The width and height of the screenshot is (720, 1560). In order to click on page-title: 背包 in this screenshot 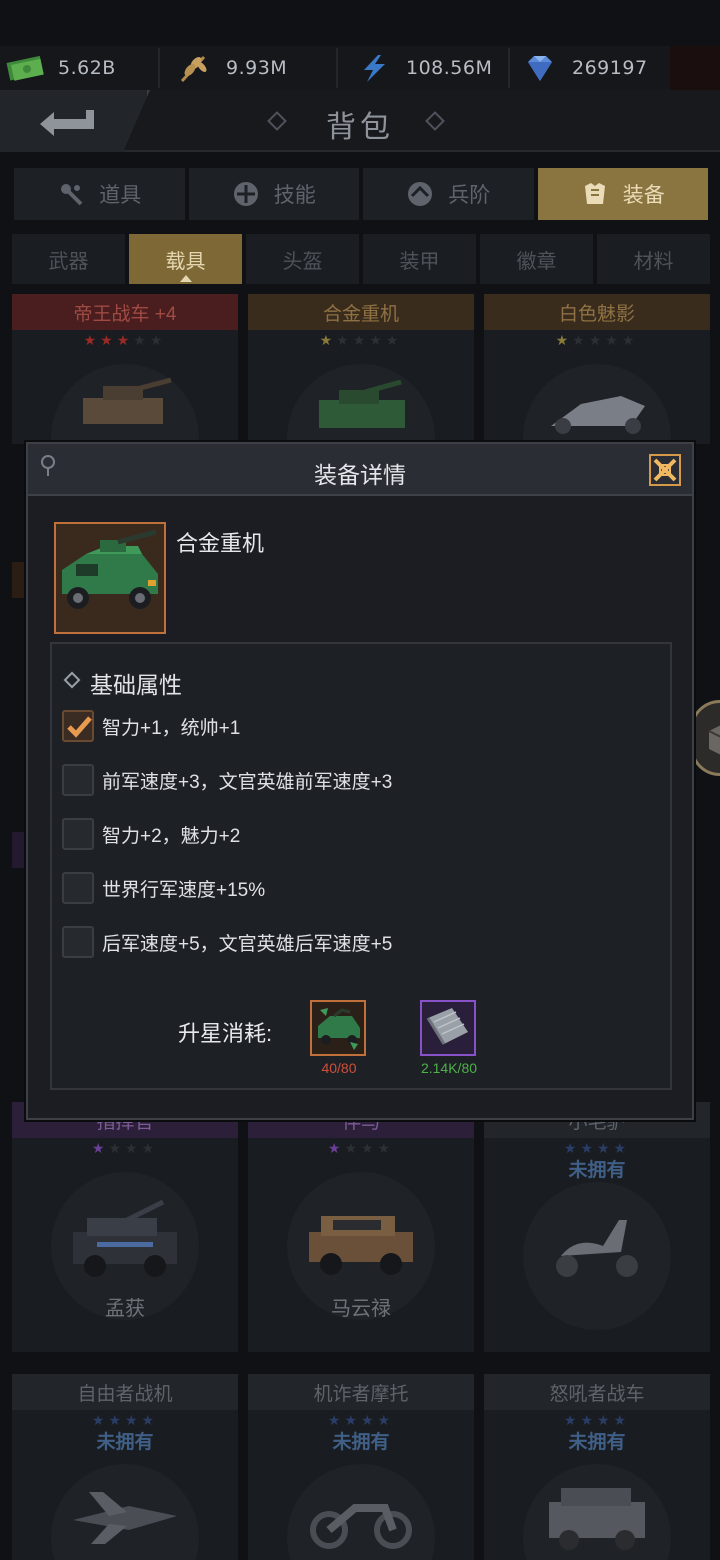, I will do `click(360, 127)`.